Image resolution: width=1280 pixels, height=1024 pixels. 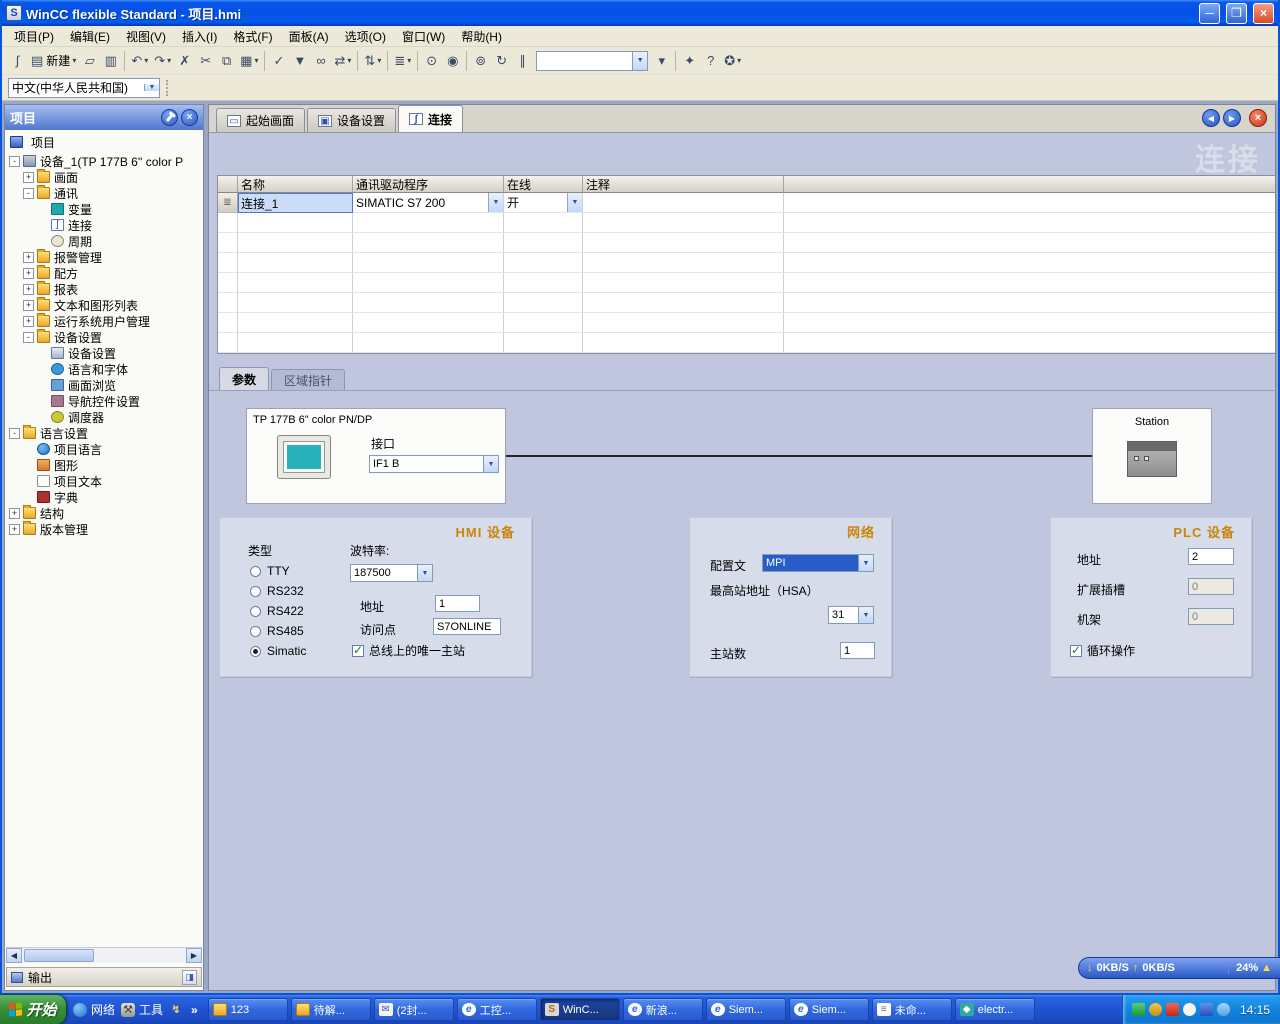 What do you see at coordinates (226, 61) in the screenshot?
I see `copy-button: ⧉` at bounding box center [226, 61].